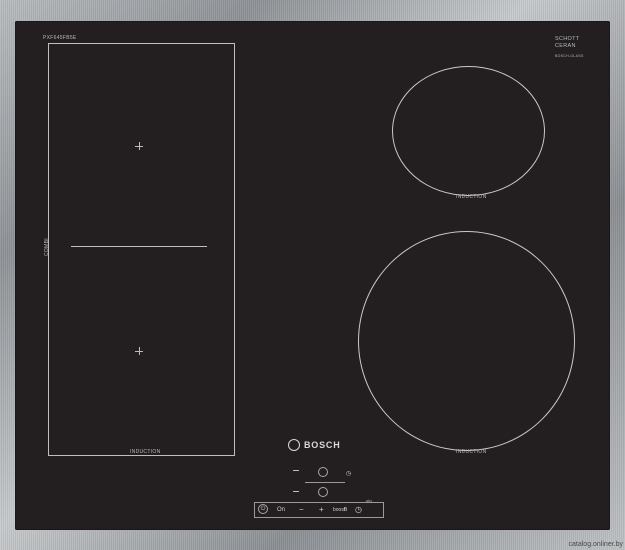 The height and width of the screenshot is (550, 625). Describe the element at coordinates (60, 38) in the screenshot. I see `model-number: PXF645FB5E` at that location.